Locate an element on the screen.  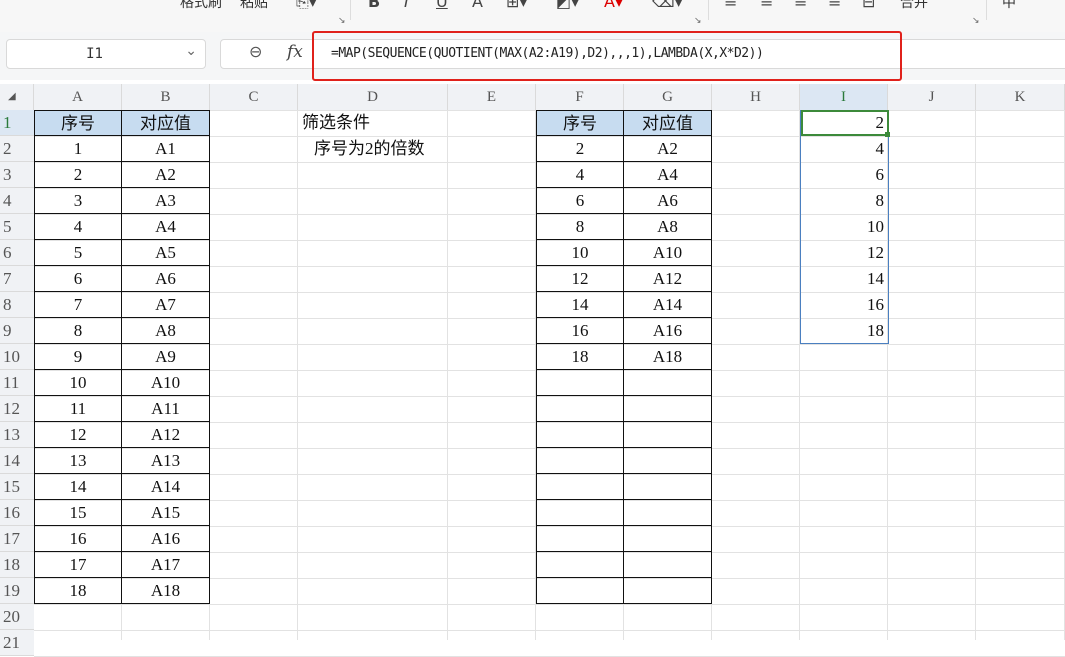
row-header-3: 3 is located at coordinates (17, 175).